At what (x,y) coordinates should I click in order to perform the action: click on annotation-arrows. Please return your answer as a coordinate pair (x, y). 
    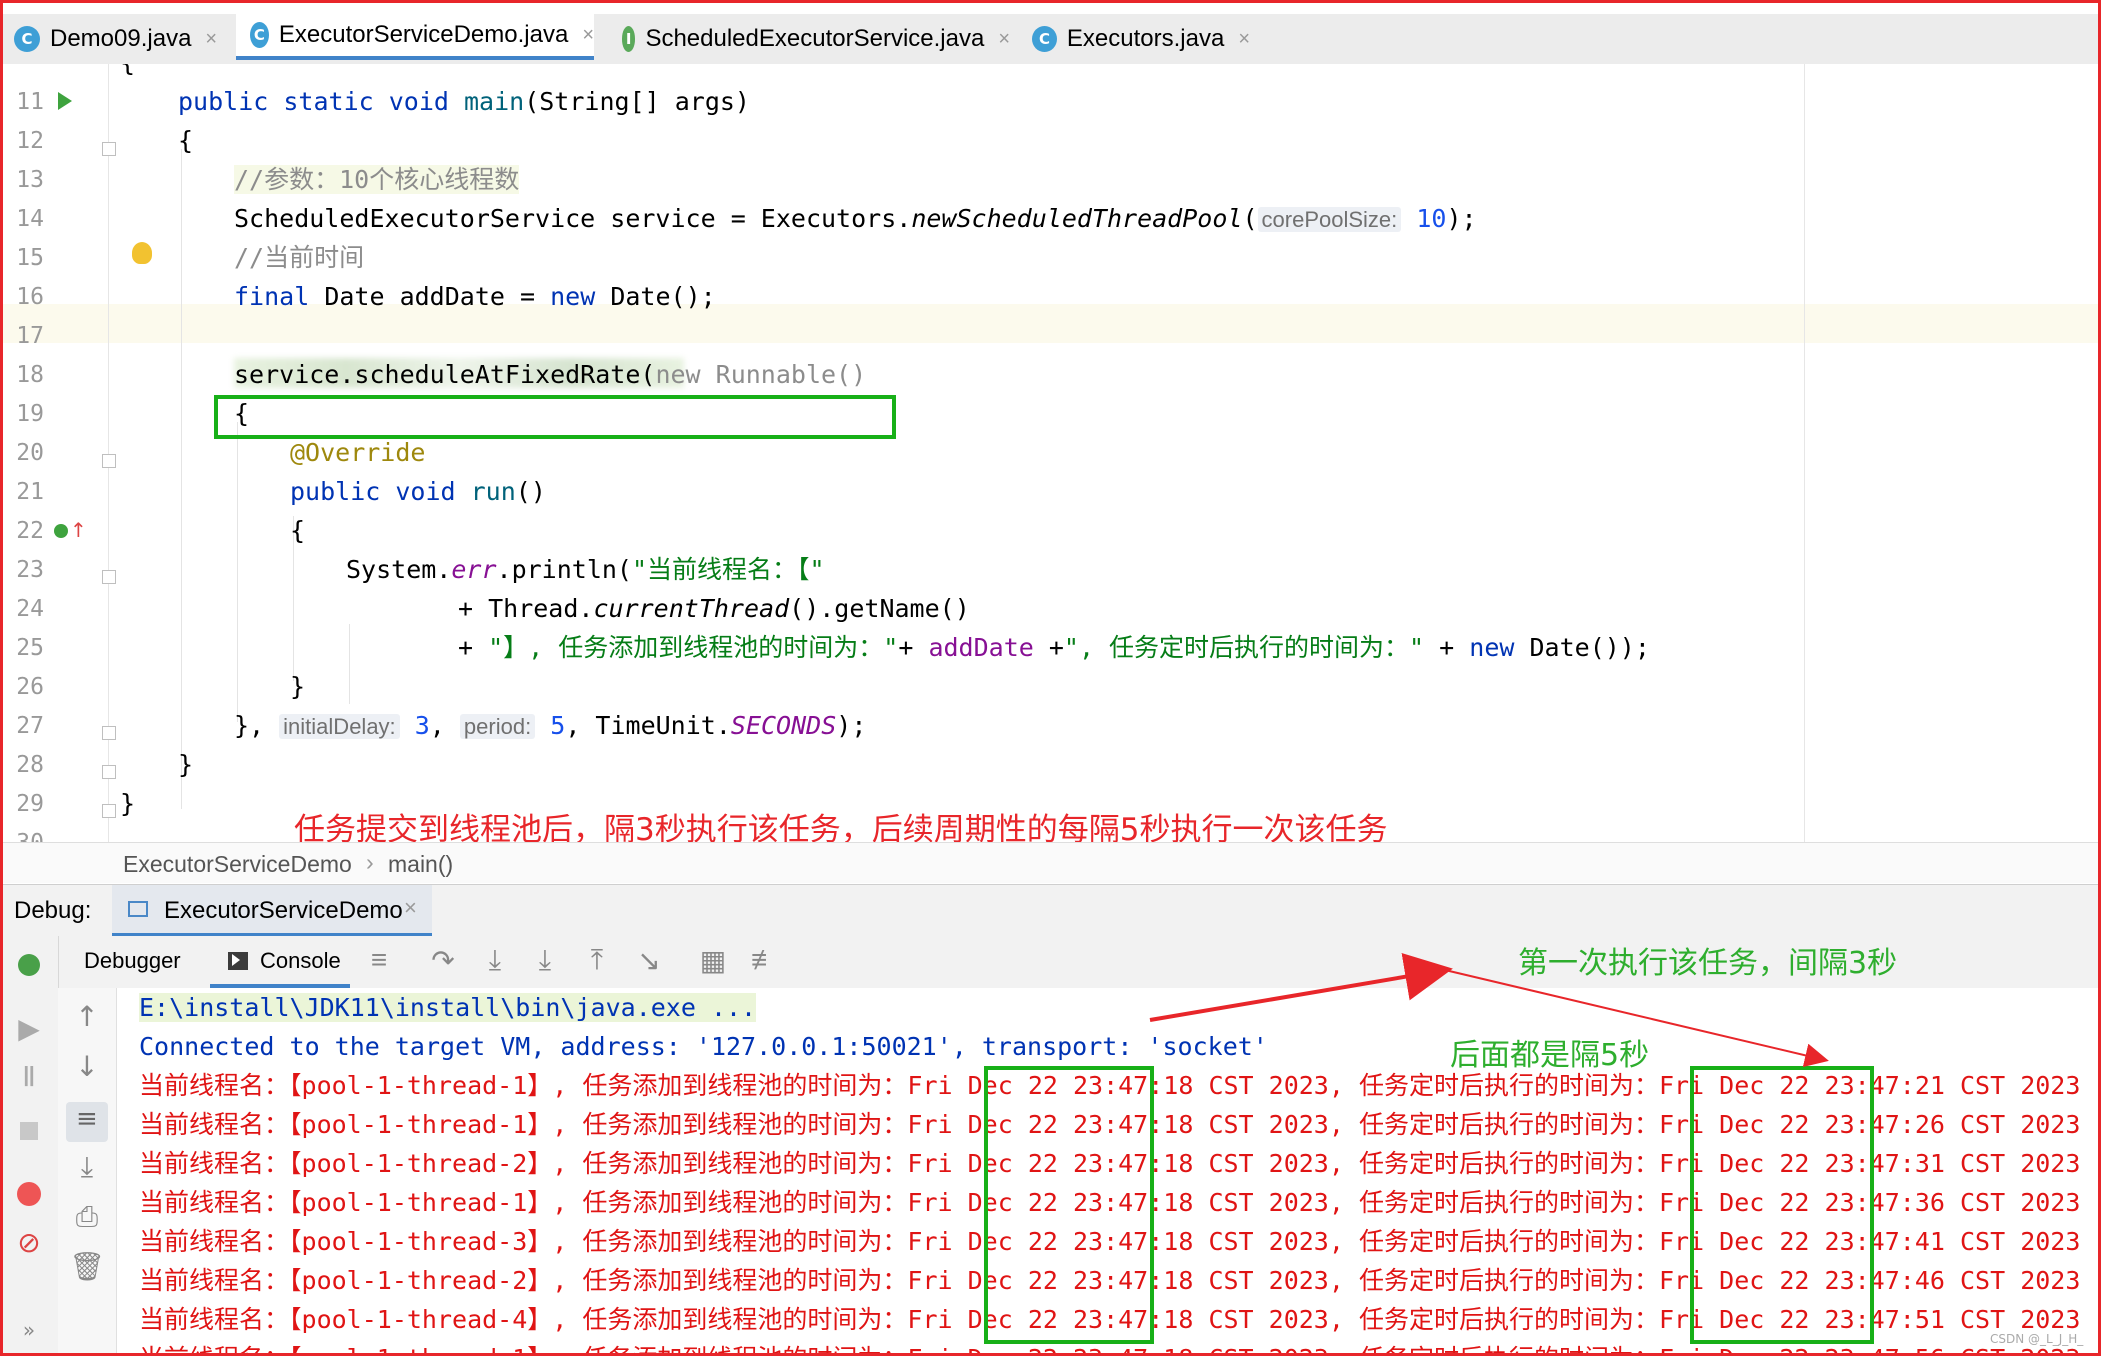
    Looking at the image, I should click on (1489, 1010).